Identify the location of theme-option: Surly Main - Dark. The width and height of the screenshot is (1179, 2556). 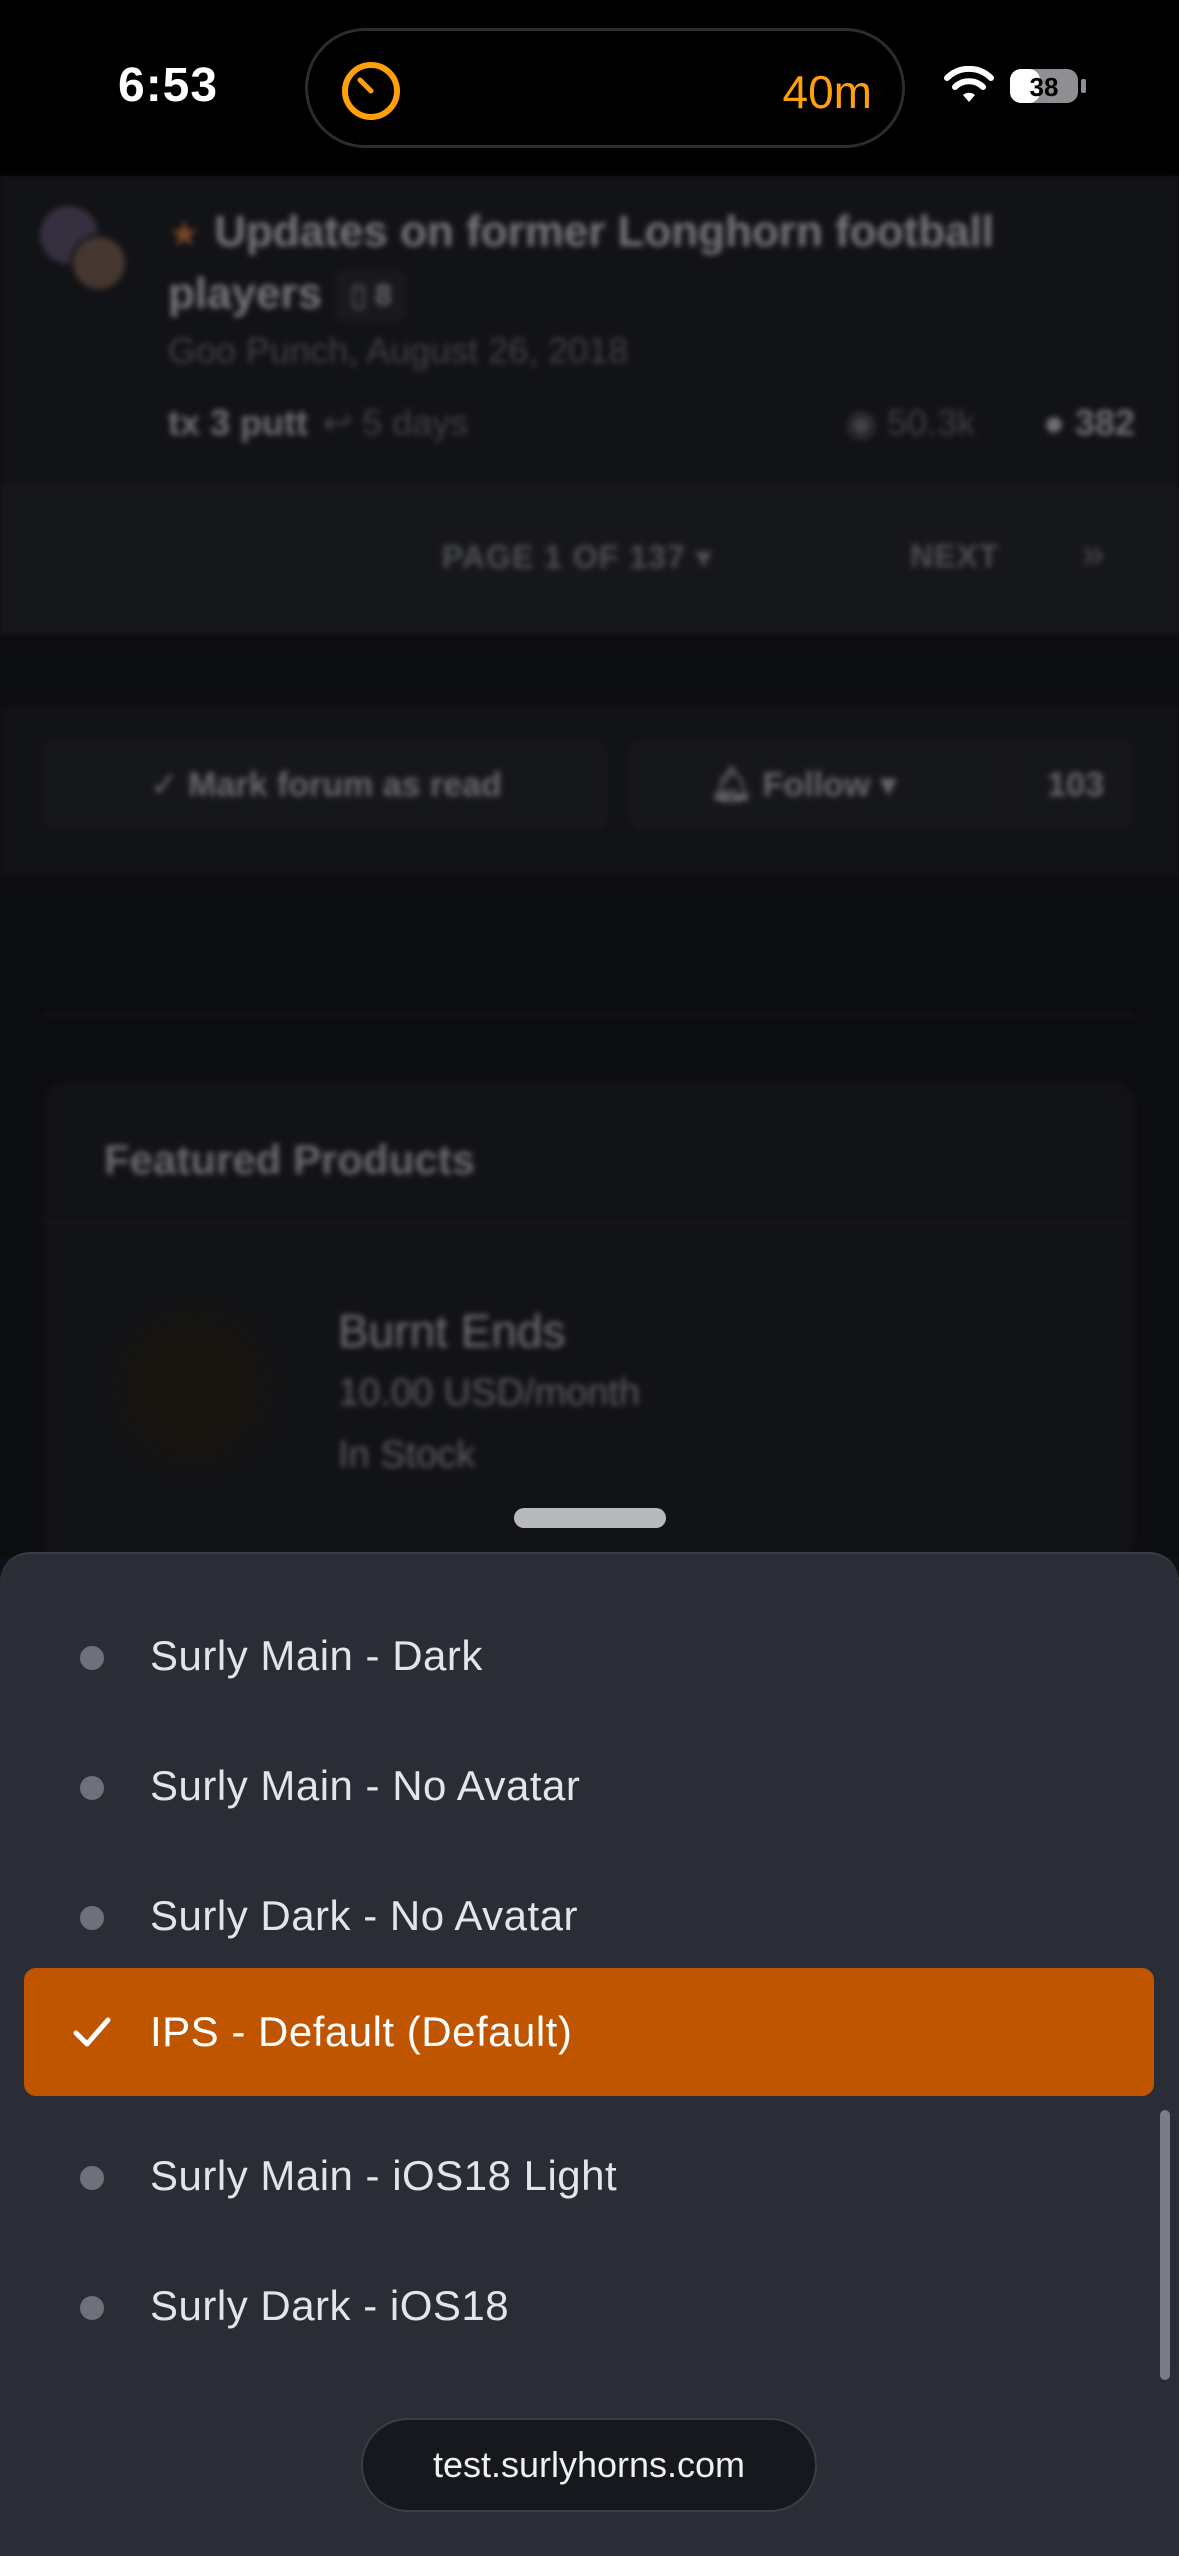
(589, 1657).